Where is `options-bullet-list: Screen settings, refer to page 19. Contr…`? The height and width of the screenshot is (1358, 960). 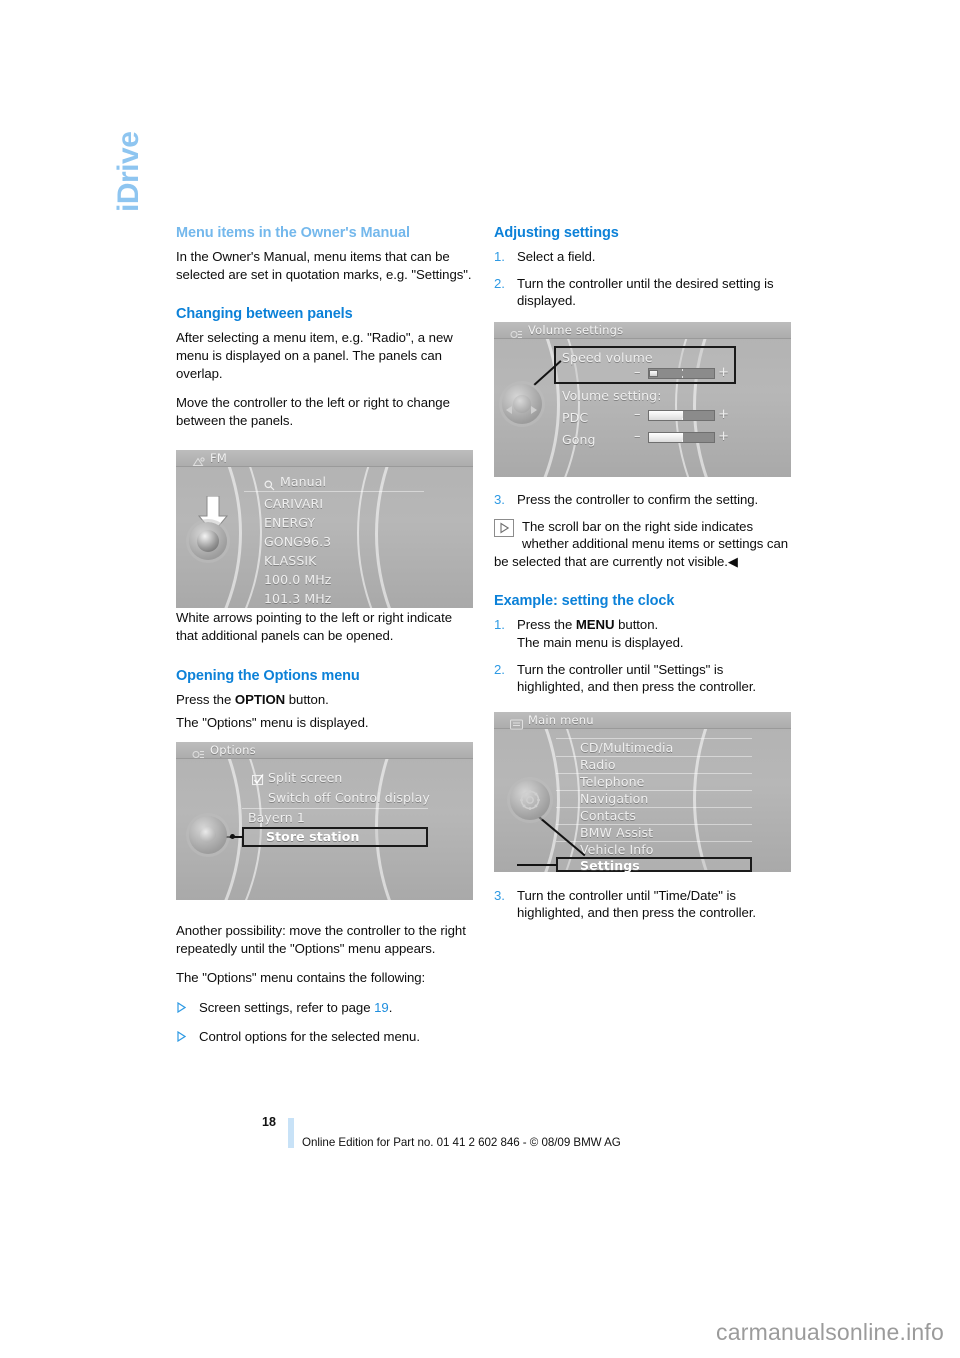
options-bullet-list: Screen settings, refer to page 19. Contr… is located at coordinates (324, 1022).